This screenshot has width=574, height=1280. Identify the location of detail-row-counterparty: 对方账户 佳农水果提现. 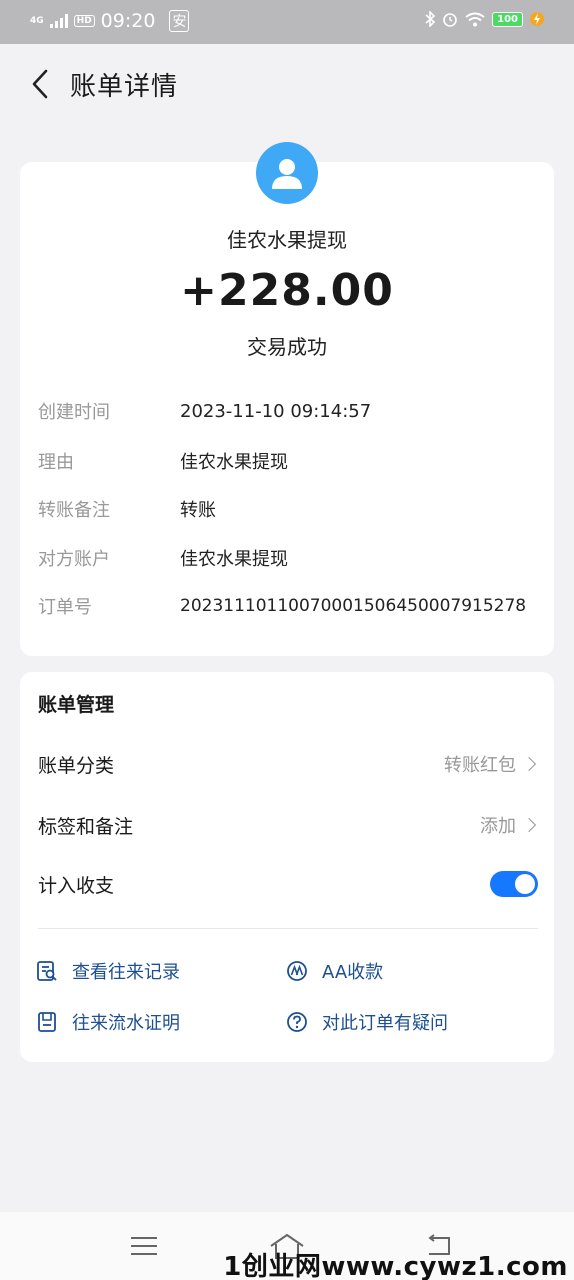
(293, 558).